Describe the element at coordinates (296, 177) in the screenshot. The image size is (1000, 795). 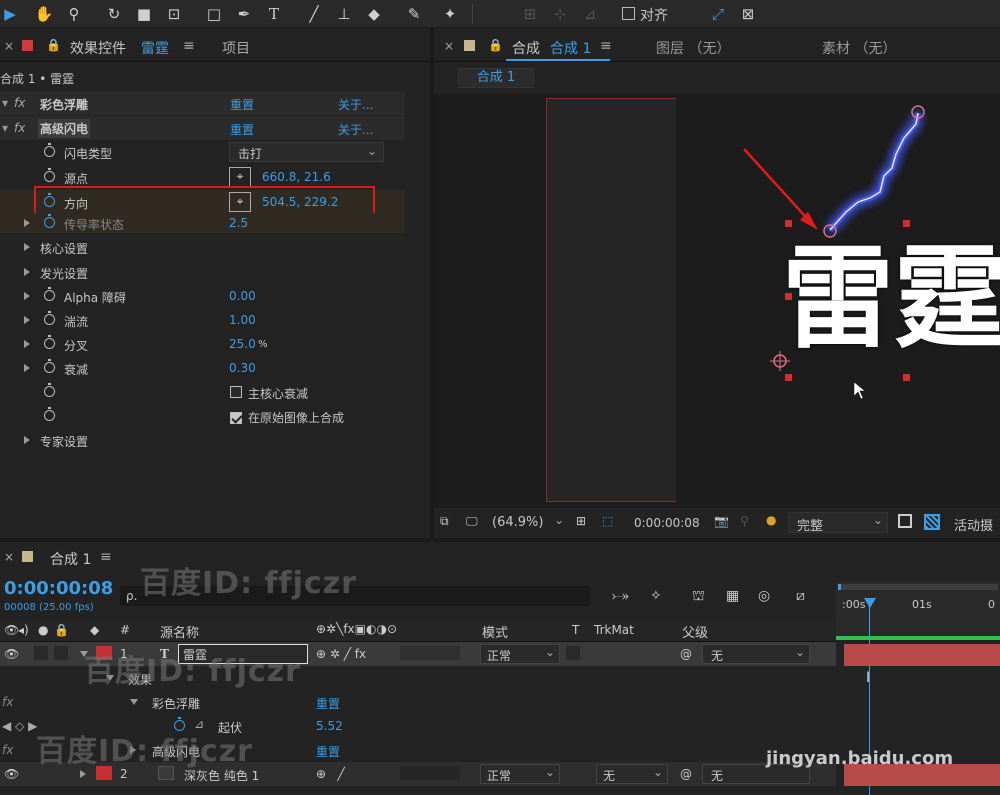
I see `property-value: 660.8, 21.6` at that location.